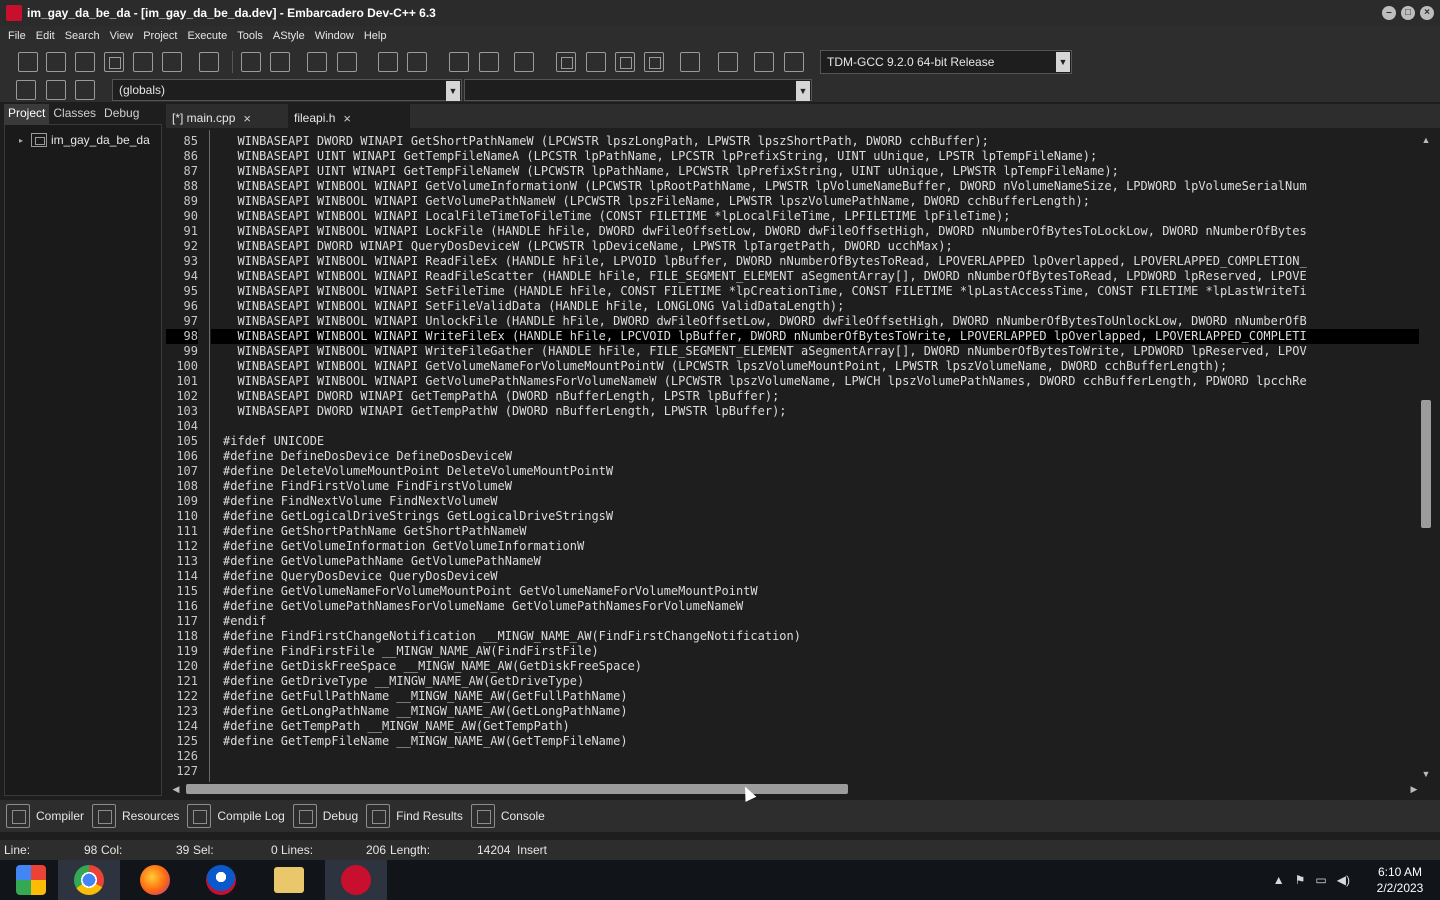  I want to click on close-all-icon, so click(172, 62).